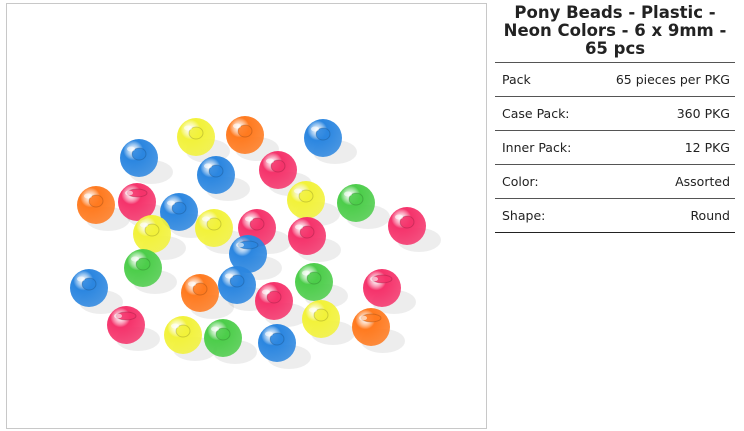  I want to click on spec-label: Shape:, so click(524, 215).